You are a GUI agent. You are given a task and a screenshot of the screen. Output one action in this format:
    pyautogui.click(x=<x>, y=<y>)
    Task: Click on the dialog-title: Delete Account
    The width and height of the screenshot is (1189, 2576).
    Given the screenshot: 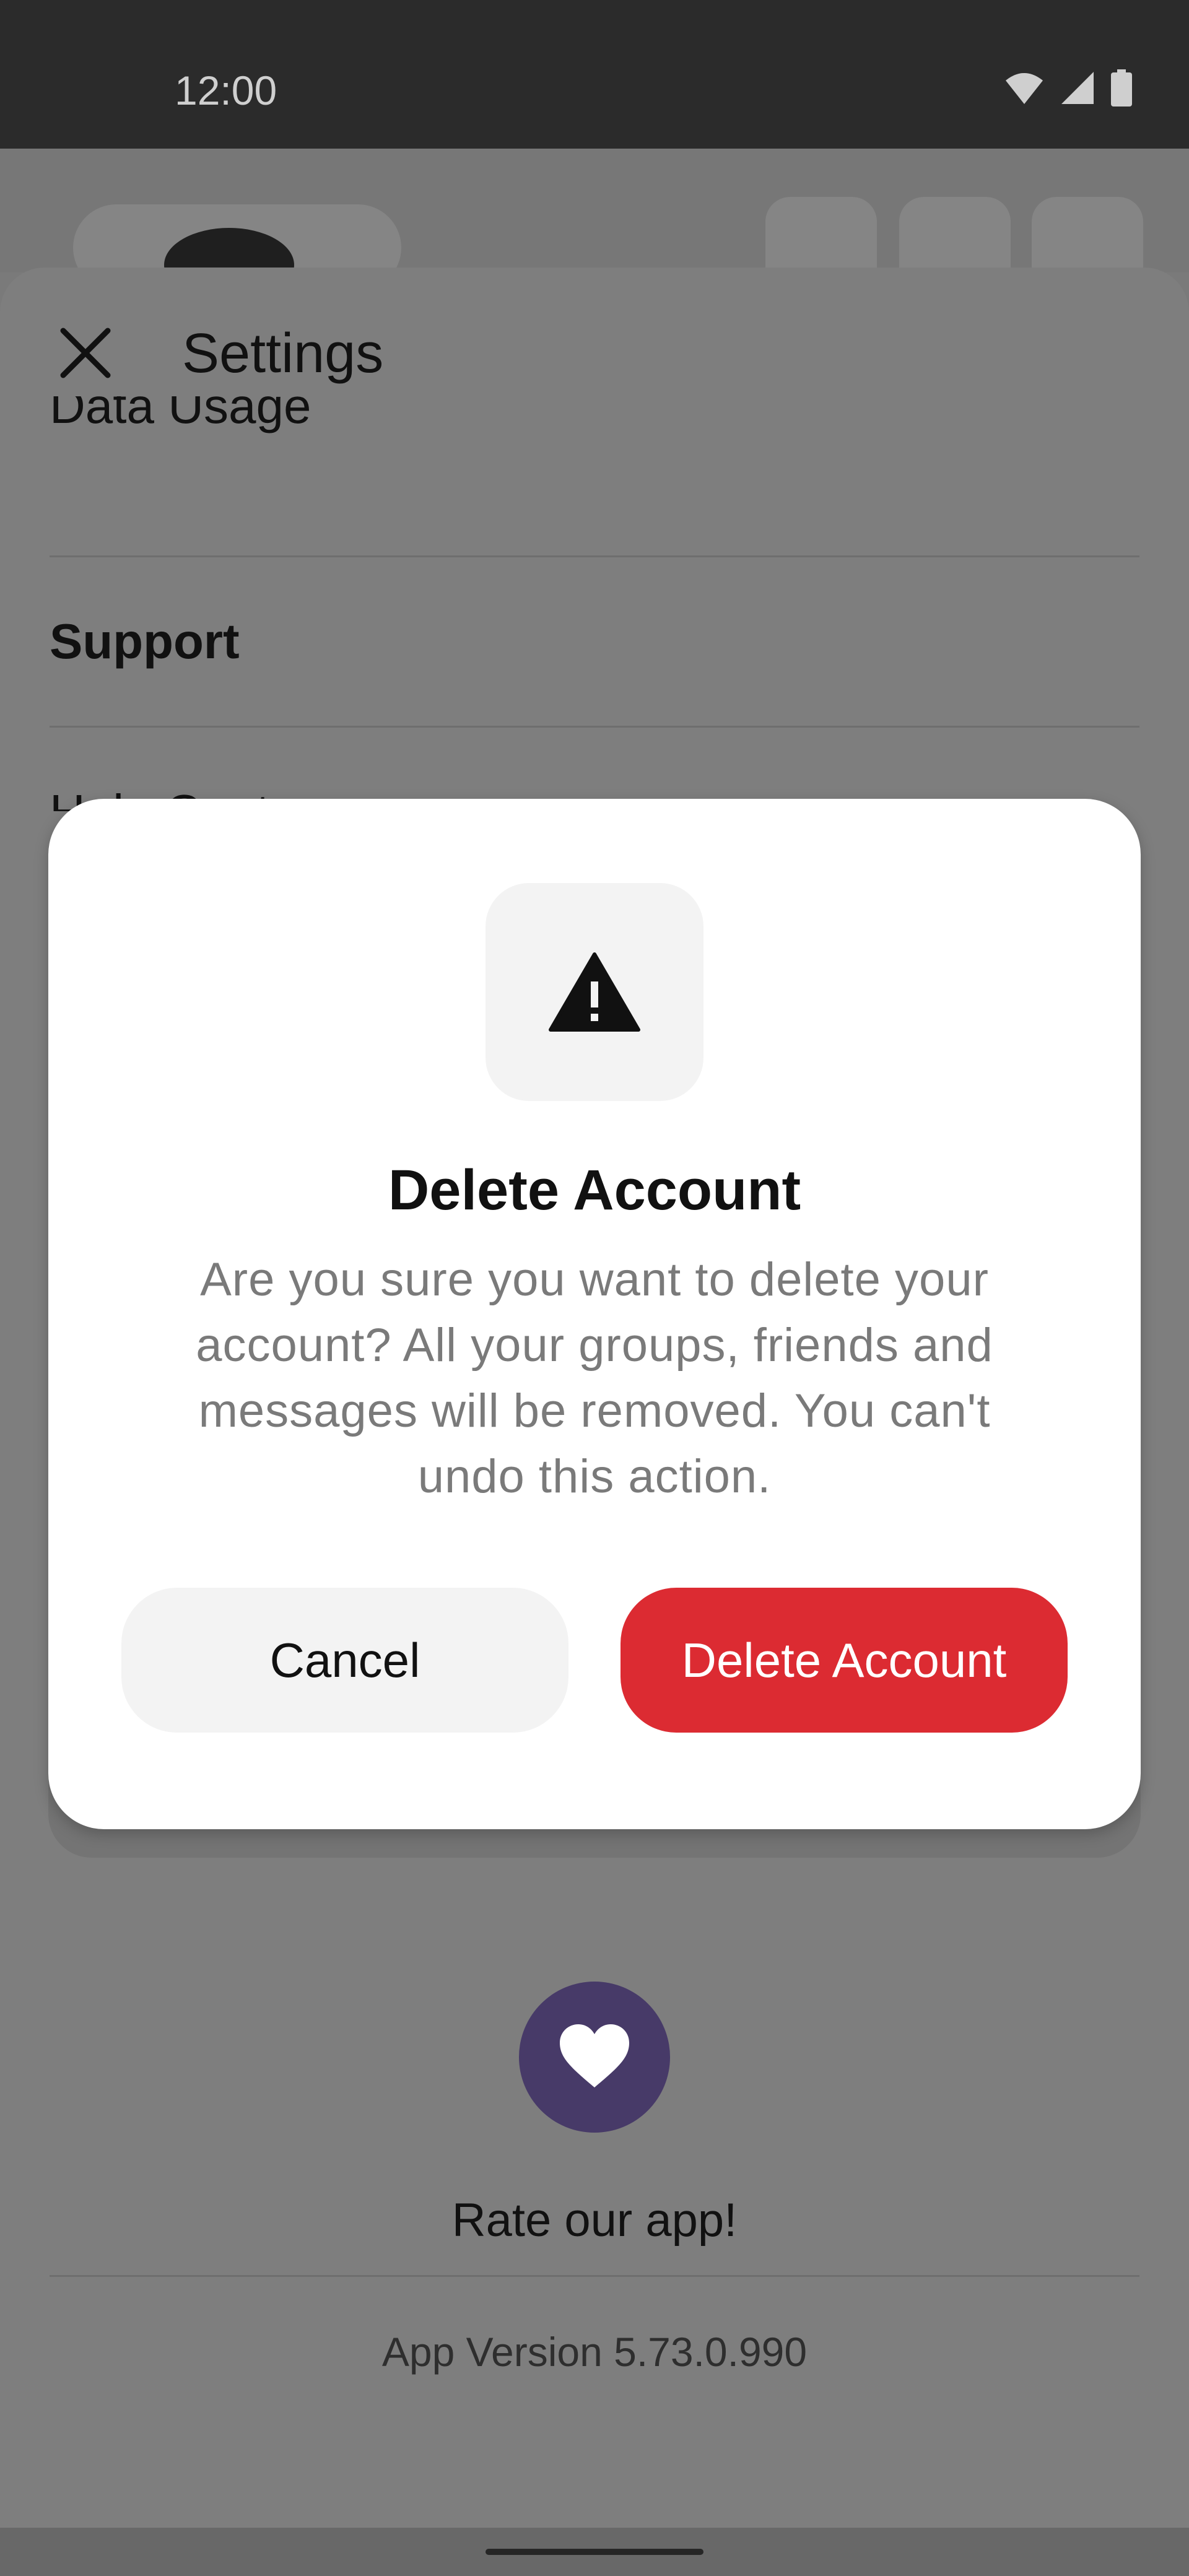 What is the action you would take?
    pyautogui.click(x=594, y=1190)
    